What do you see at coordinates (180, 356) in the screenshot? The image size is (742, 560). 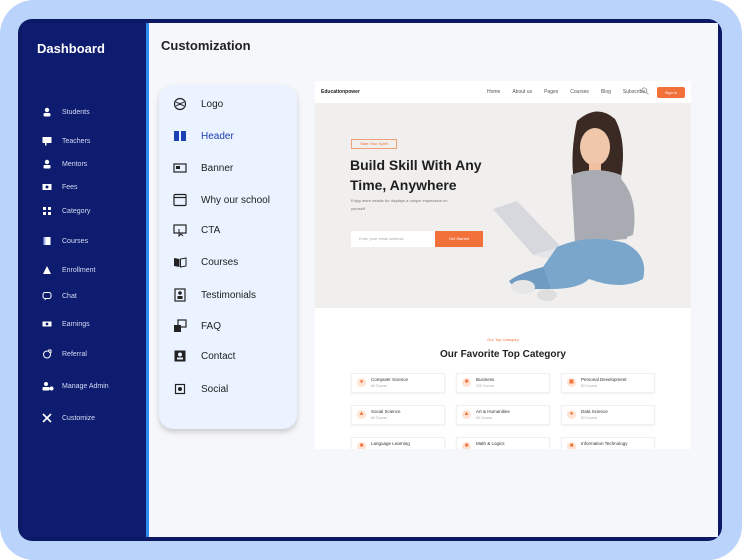 I see `contact-icon` at bounding box center [180, 356].